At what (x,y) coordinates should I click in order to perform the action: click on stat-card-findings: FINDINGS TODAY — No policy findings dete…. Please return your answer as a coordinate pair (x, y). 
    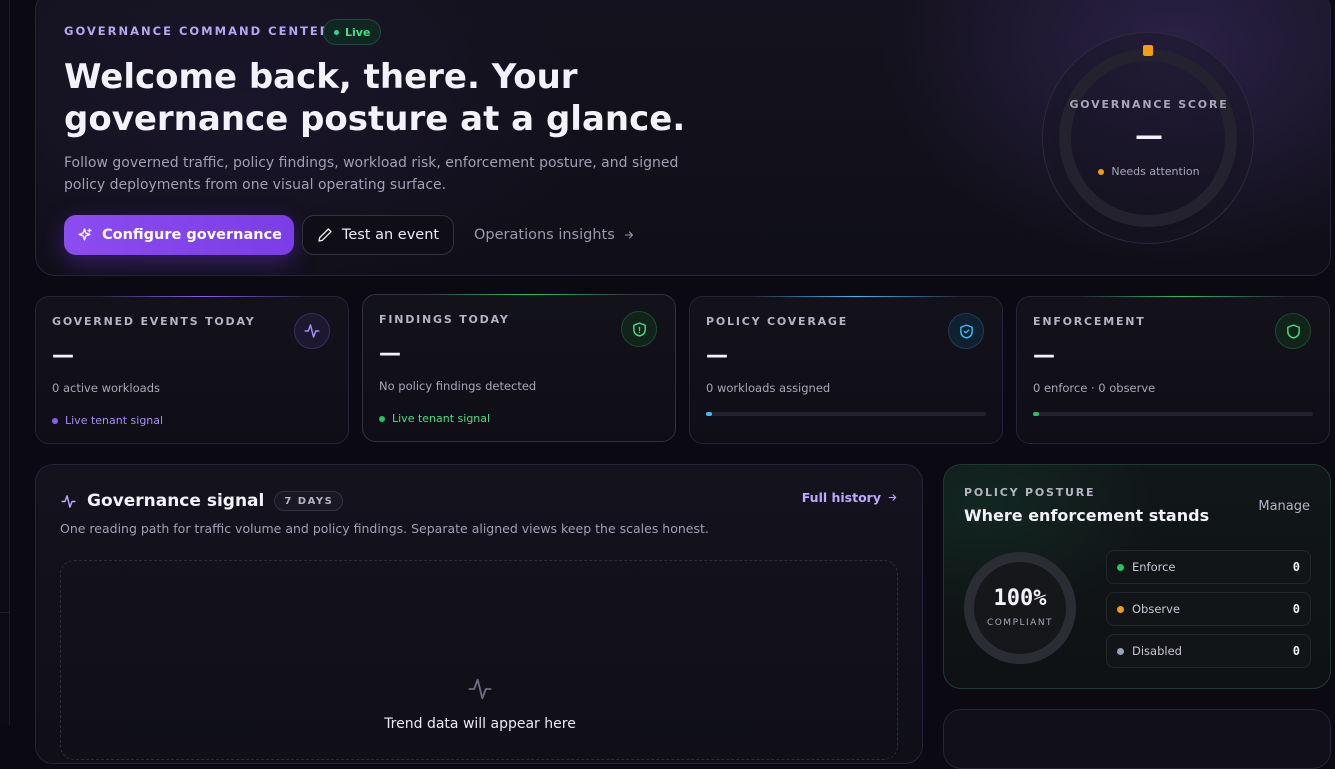
    Looking at the image, I should click on (519, 368).